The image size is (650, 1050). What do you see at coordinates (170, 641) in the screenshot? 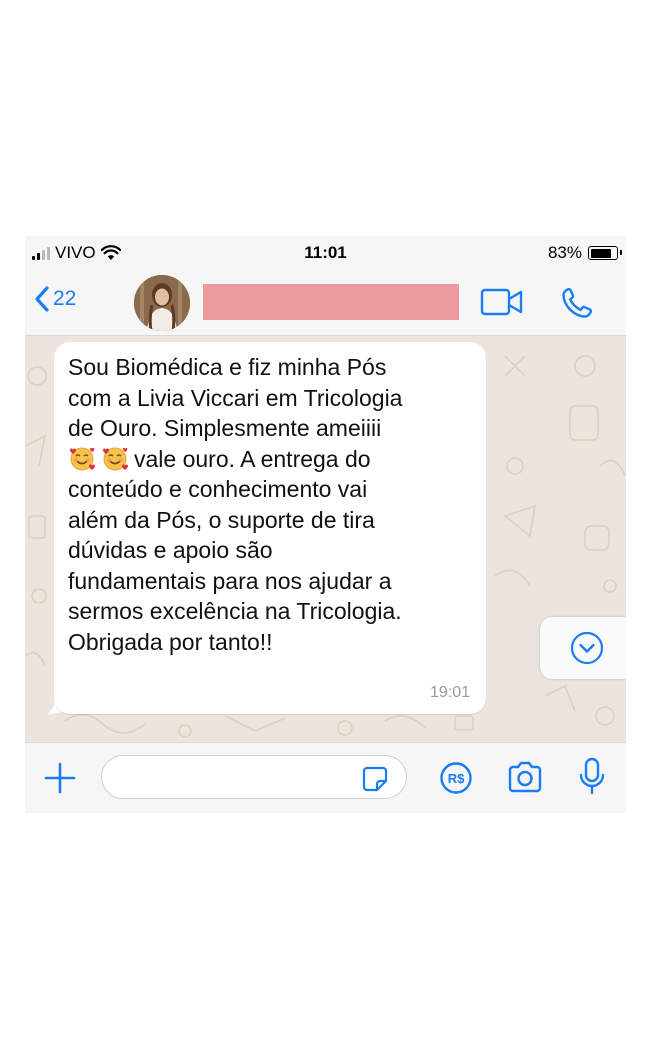
I see `message-line: Obrigada por tanto!!` at bounding box center [170, 641].